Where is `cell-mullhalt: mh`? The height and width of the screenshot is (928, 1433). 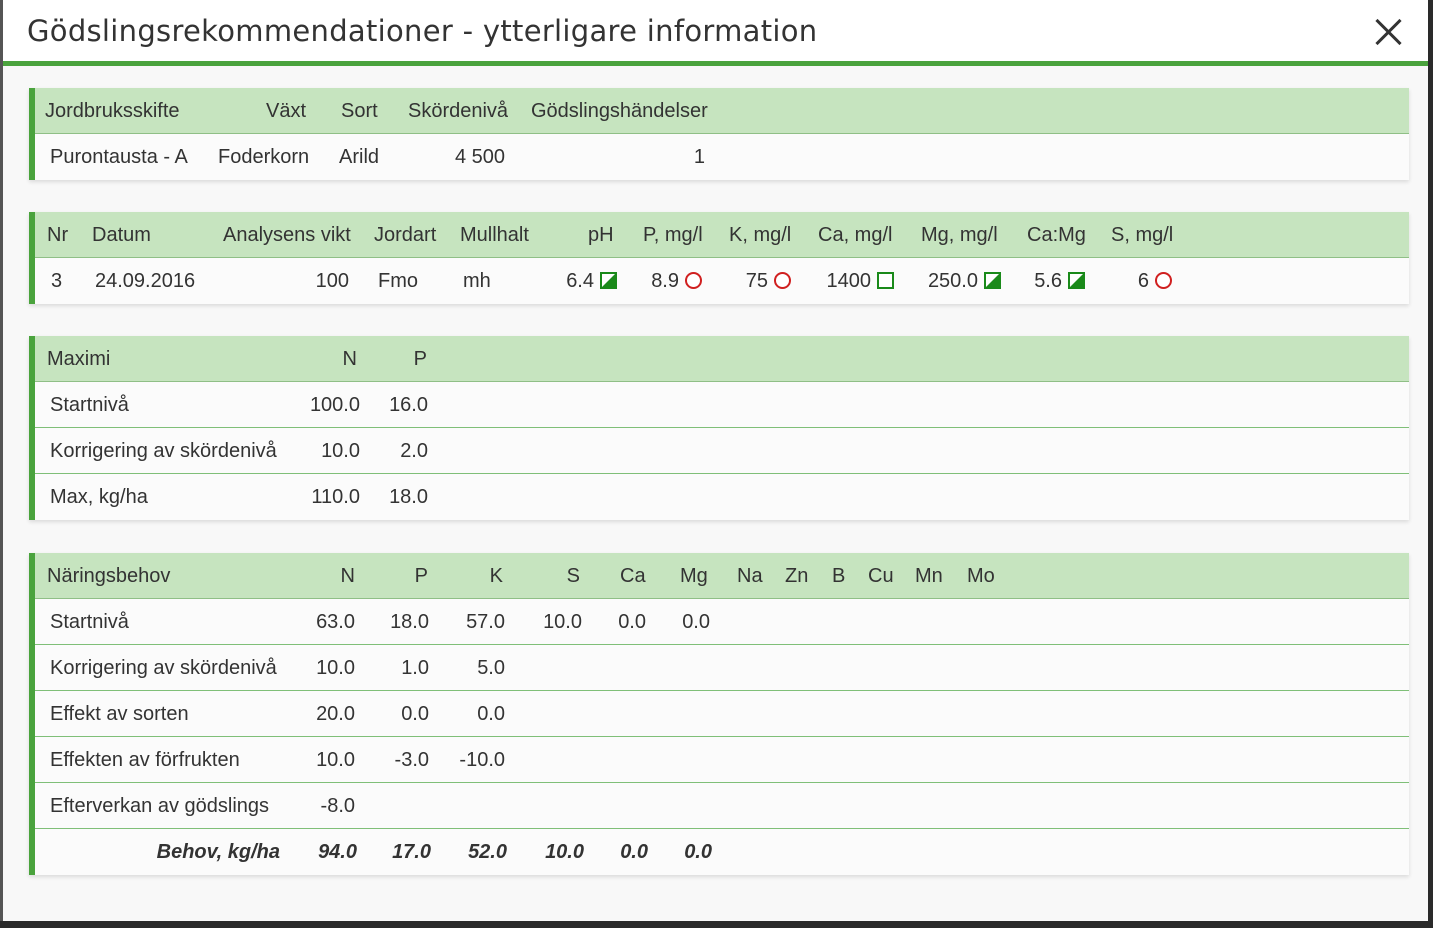
cell-mullhalt: mh is located at coordinates (477, 281).